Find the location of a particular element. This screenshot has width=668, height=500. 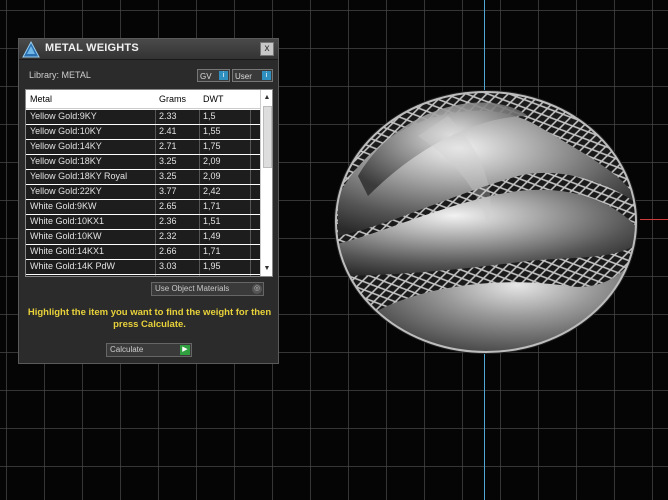

metal-cell: White Gold:14KW is located at coordinates (66, 276).